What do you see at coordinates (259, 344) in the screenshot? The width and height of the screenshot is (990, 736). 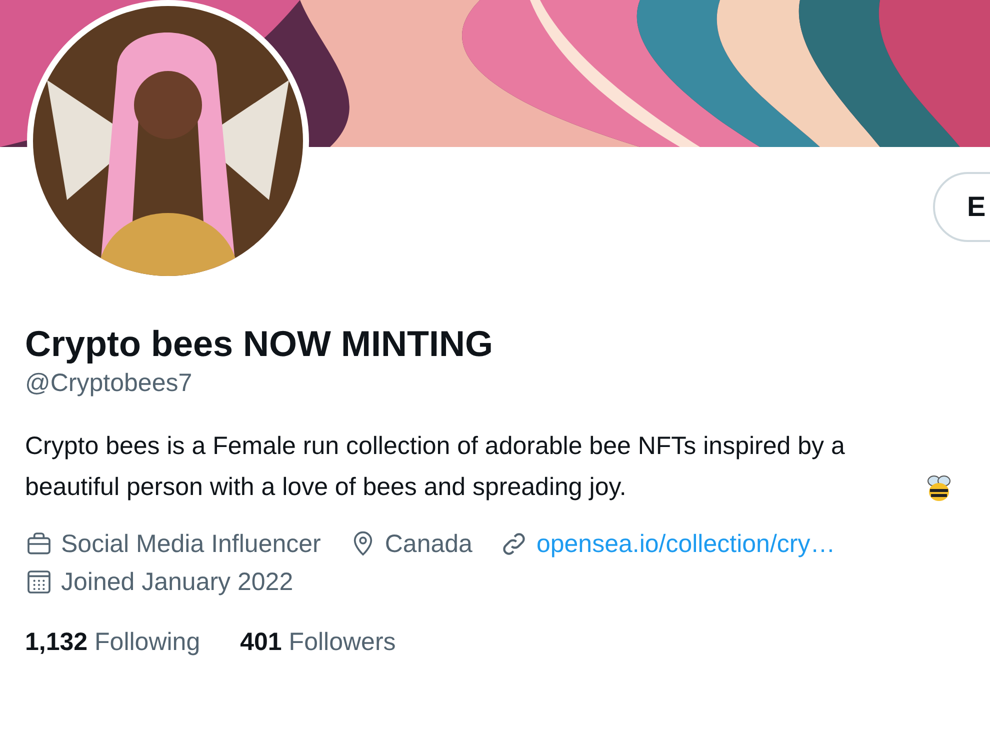 I see `profile-name: Crypto bees NOW MINTING` at bounding box center [259, 344].